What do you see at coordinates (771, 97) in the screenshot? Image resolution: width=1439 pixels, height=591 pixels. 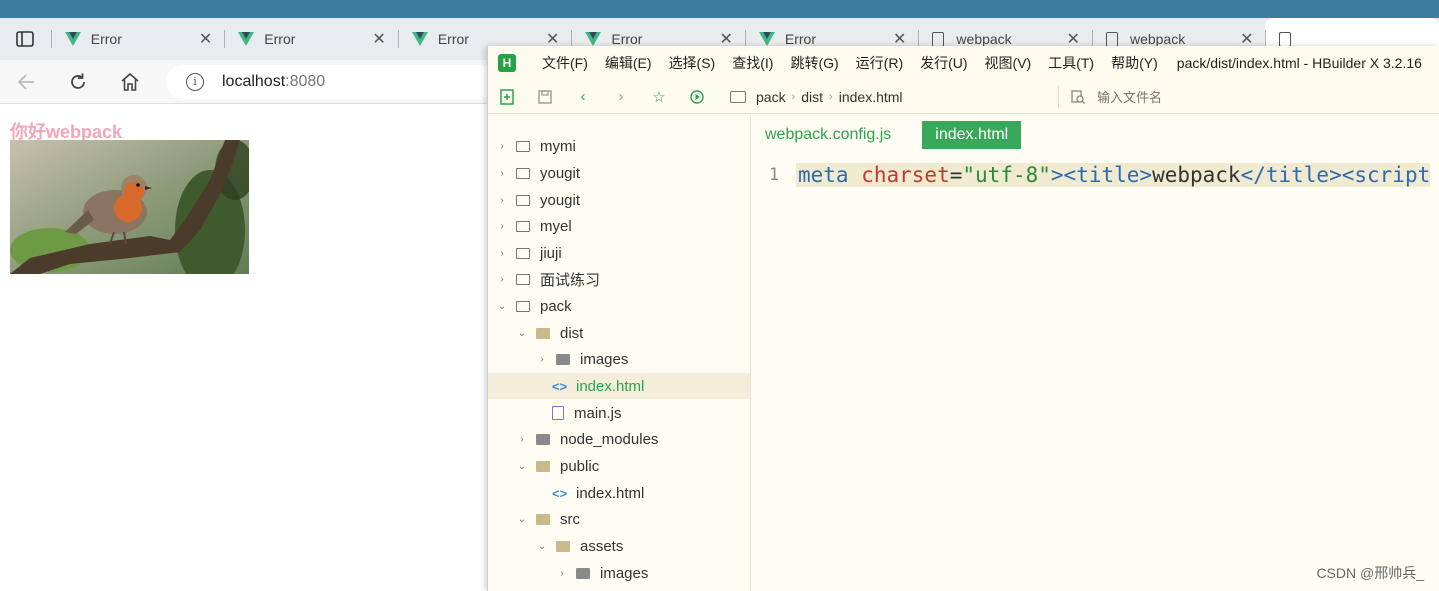 I see `breadcrumb-item: pack` at bounding box center [771, 97].